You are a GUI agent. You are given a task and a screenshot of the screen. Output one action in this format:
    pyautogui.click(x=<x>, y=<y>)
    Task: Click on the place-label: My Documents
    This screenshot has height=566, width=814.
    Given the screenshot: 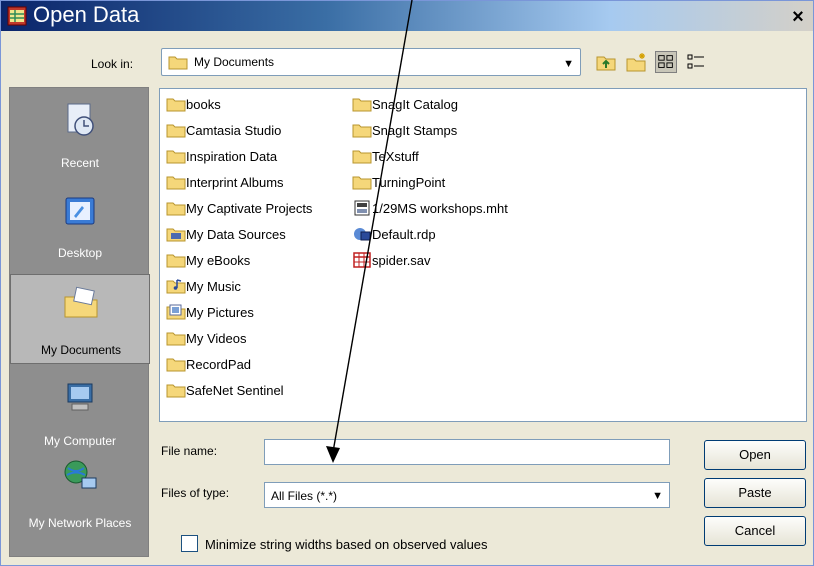 What is the action you would take?
    pyautogui.click(x=81, y=350)
    